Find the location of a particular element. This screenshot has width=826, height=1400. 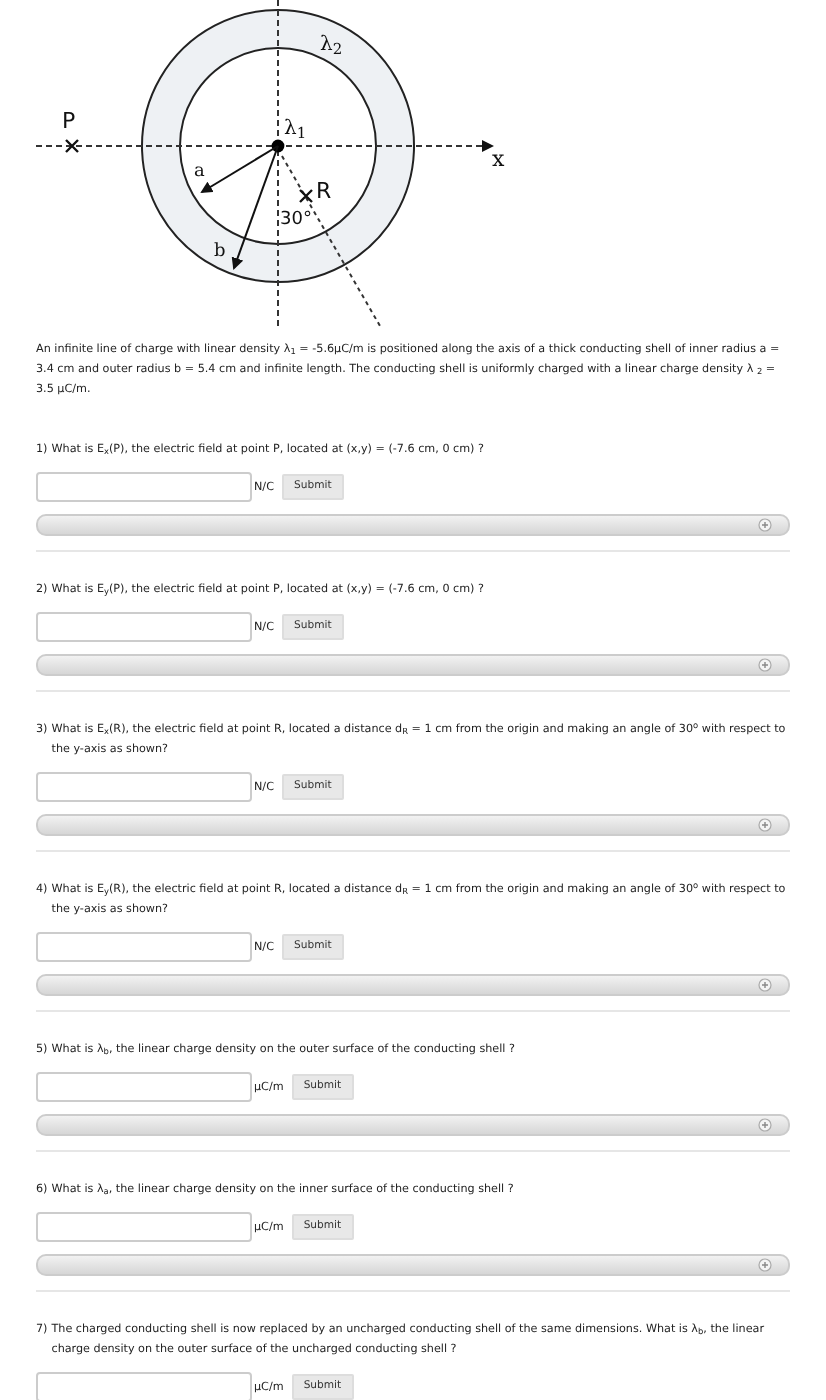

diagram-label: b is located at coordinates (220, 252).